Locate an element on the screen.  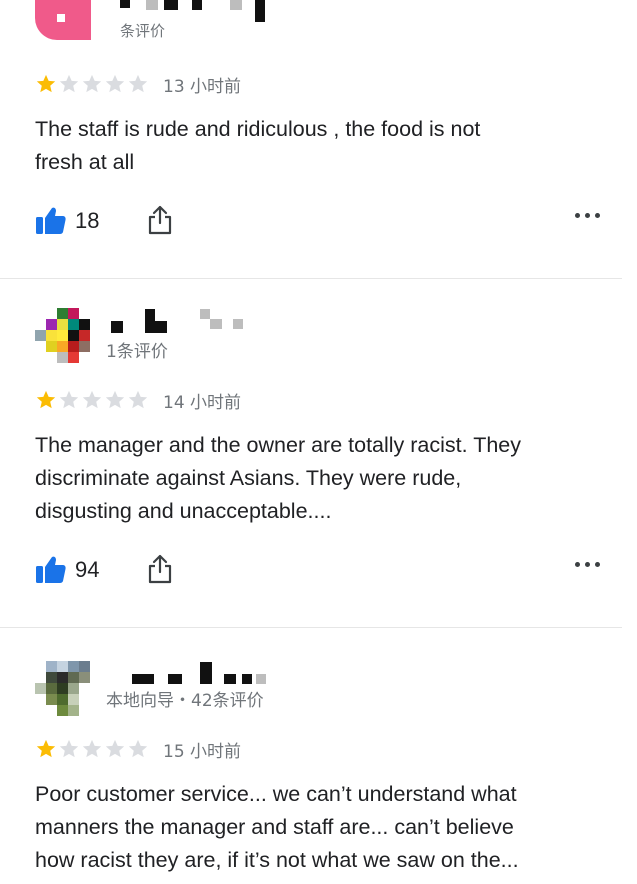
review-text-line: fresh at all is located at coordinates (85, 162).